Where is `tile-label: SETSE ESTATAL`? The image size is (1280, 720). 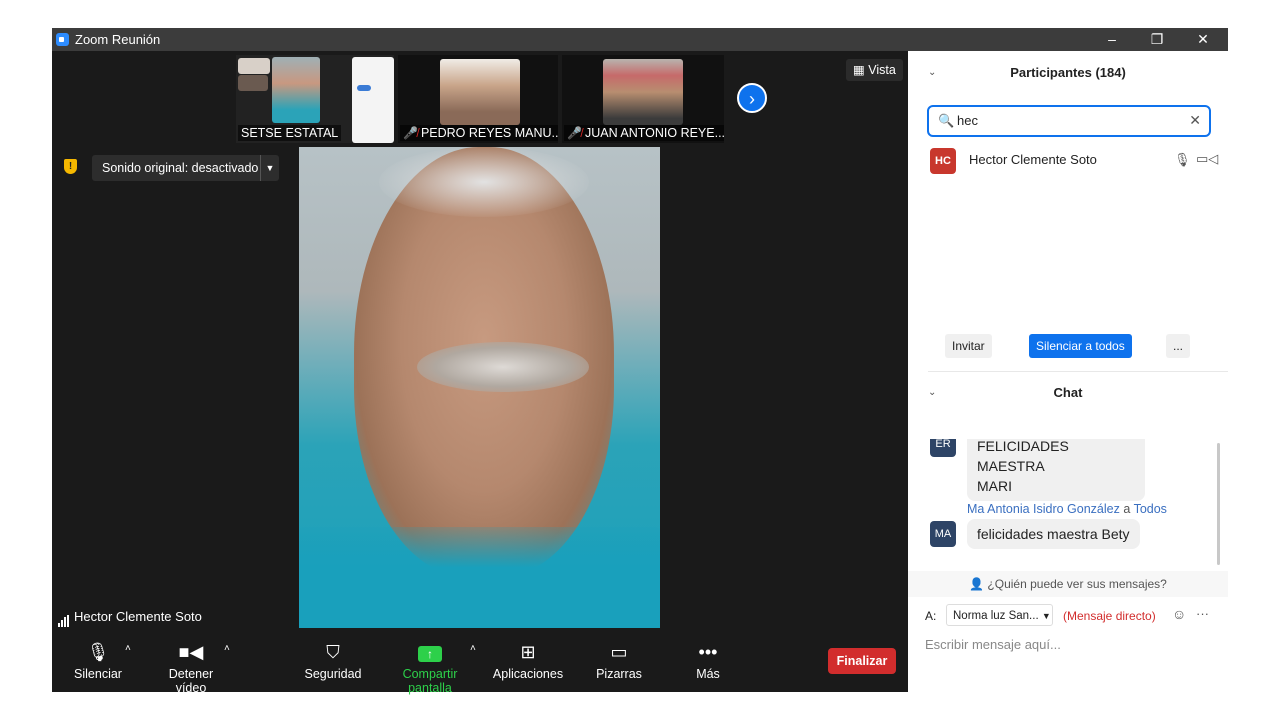 tile-label: SETSE ESTATAL is located at coordinates (290, 133).